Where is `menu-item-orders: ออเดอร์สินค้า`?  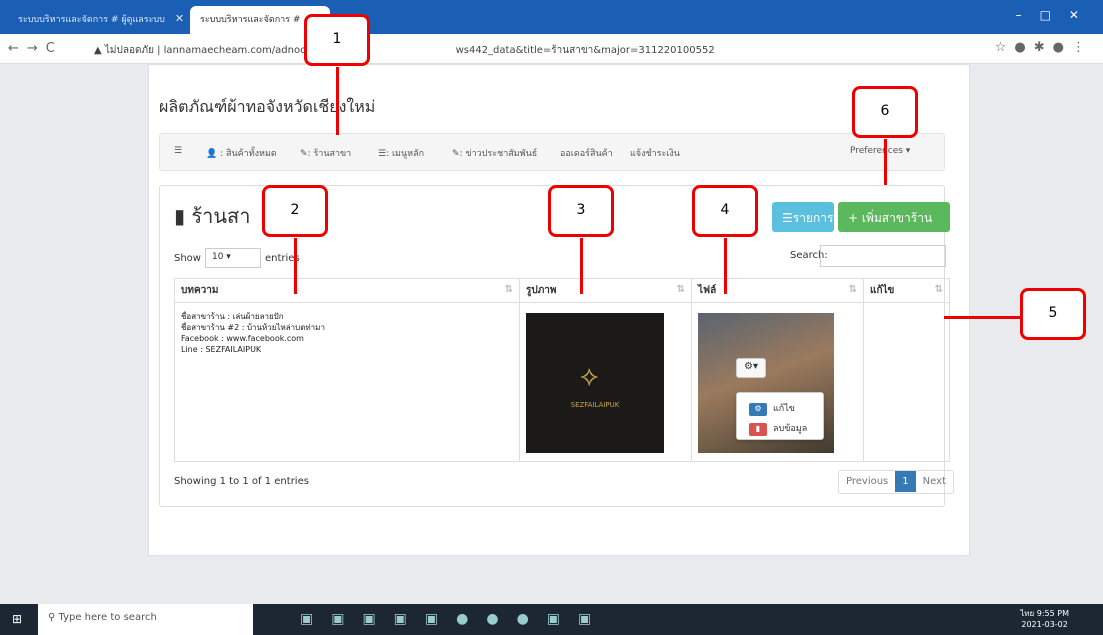 menu-item-orders: ออเดอร์สินค้า is located at coordinates (586, 153).